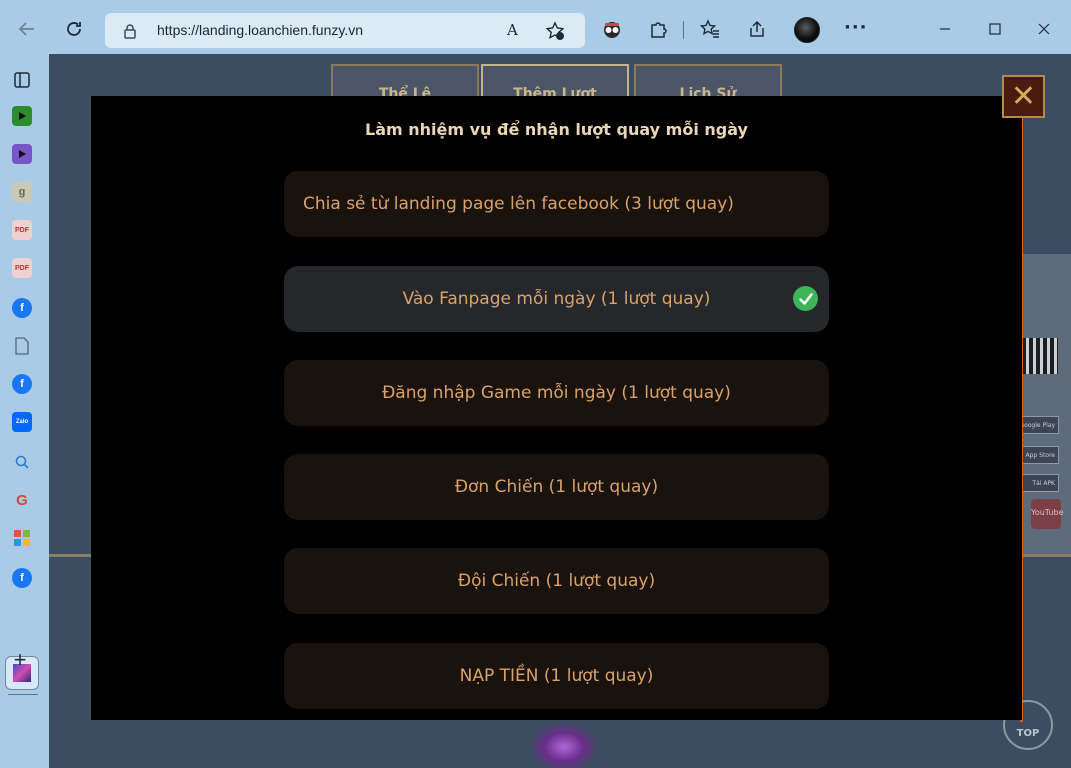  I want to click on sidebar-tab-microsoft, so click(22, 538).